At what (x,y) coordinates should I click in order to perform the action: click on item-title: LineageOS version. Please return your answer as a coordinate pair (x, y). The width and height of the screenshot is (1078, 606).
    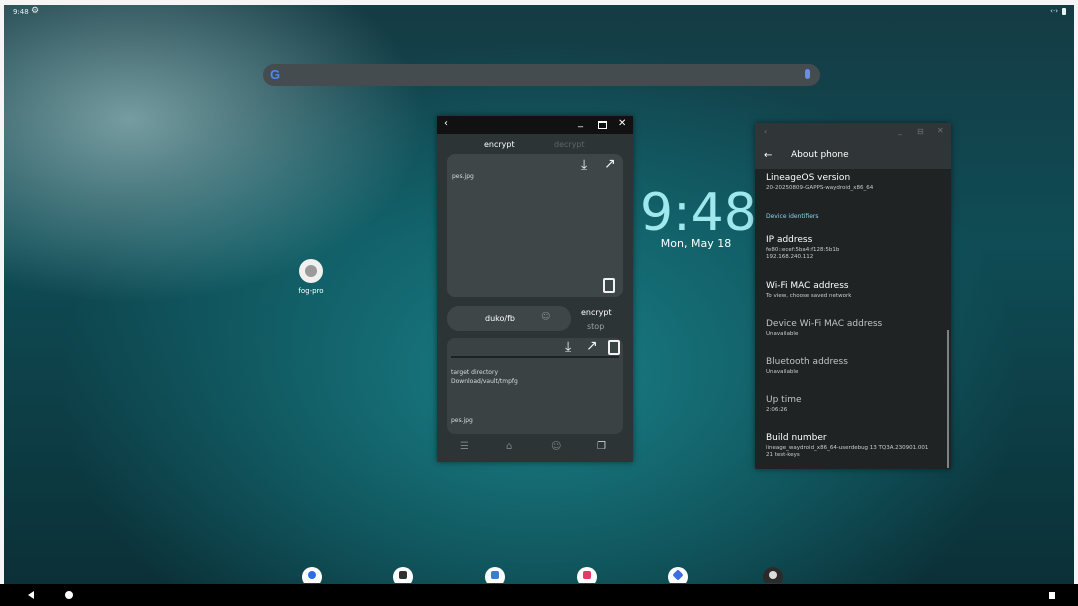
    Looking at the image, I should click on (808, 178).